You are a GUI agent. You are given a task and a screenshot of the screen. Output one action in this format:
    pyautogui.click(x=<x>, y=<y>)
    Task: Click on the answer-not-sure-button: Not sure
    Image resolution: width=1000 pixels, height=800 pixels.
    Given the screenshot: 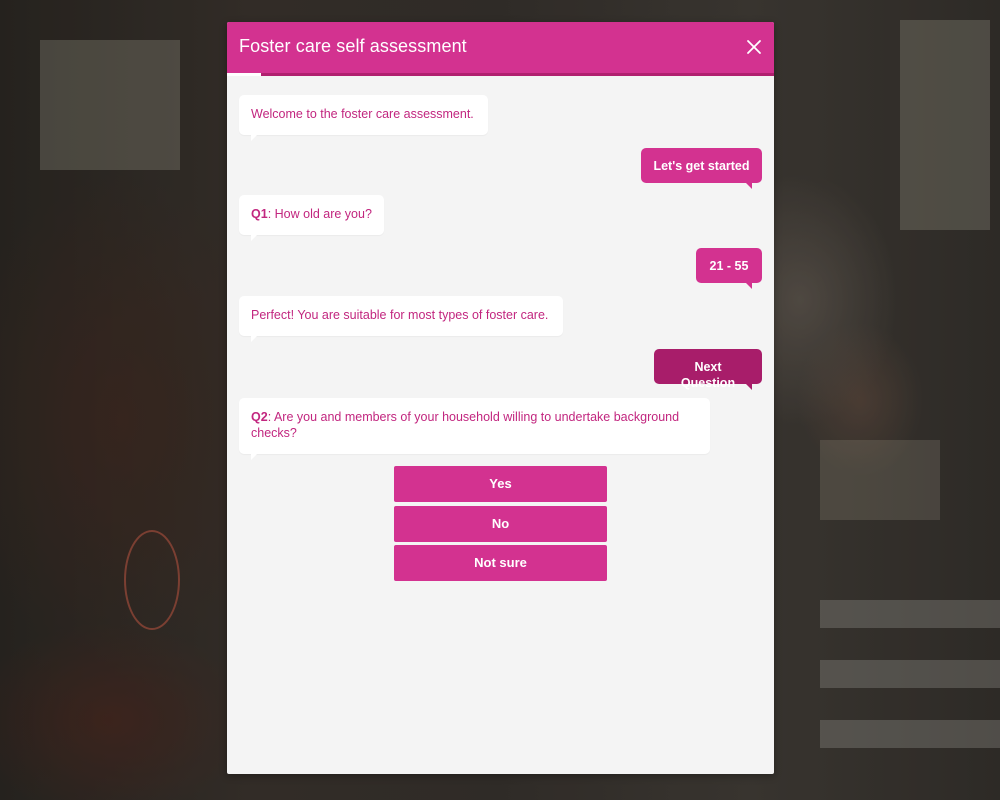 What is the action you would take?
    pyautogui.click(x=500, y=563)
    